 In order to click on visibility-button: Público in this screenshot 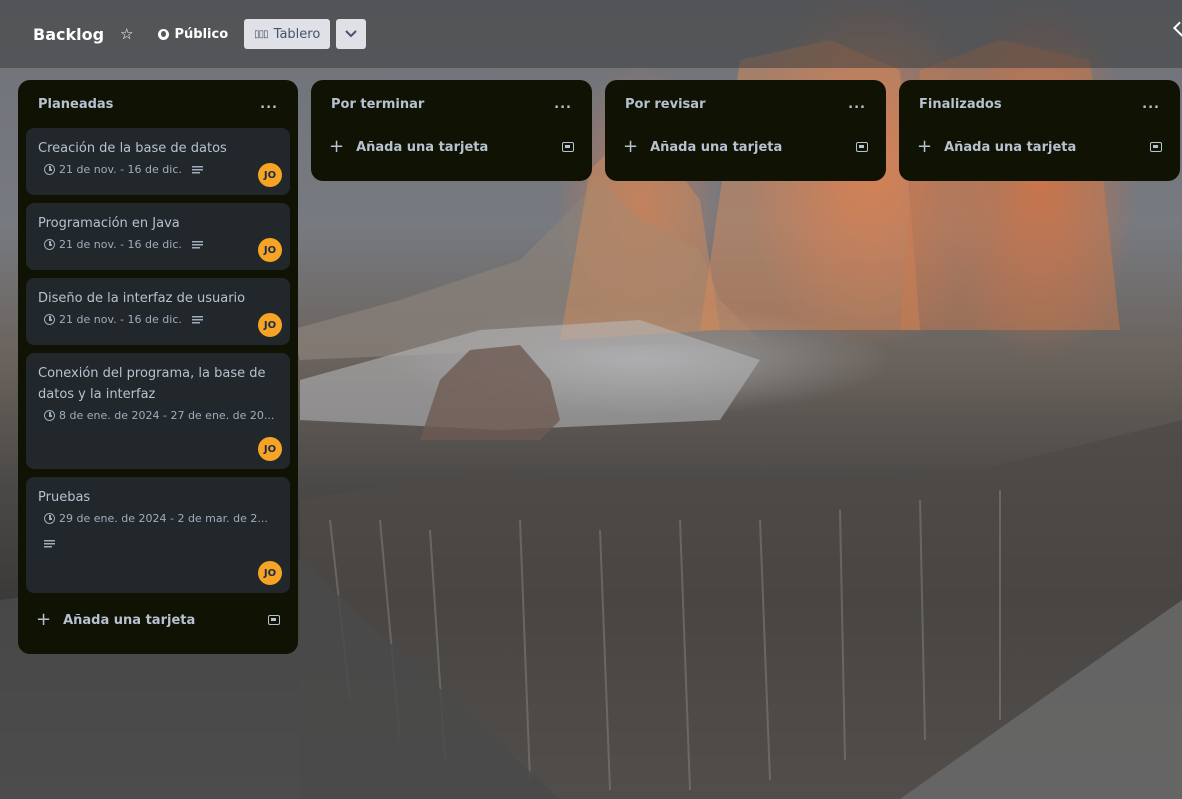, I will do `click(193, 34)`.